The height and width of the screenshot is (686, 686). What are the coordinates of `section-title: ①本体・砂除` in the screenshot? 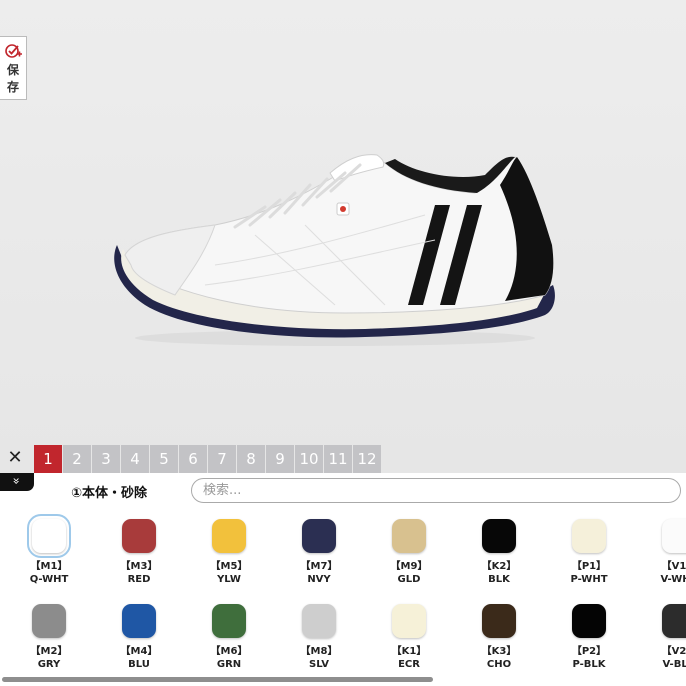 It's located at (109, 493).